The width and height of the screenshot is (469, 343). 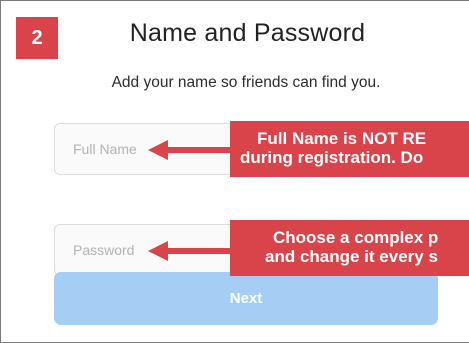 What do you see at coordinates (247, 33) in the screenshot?
I see `page-title: Name and Password` at bounding box center [247, 33].